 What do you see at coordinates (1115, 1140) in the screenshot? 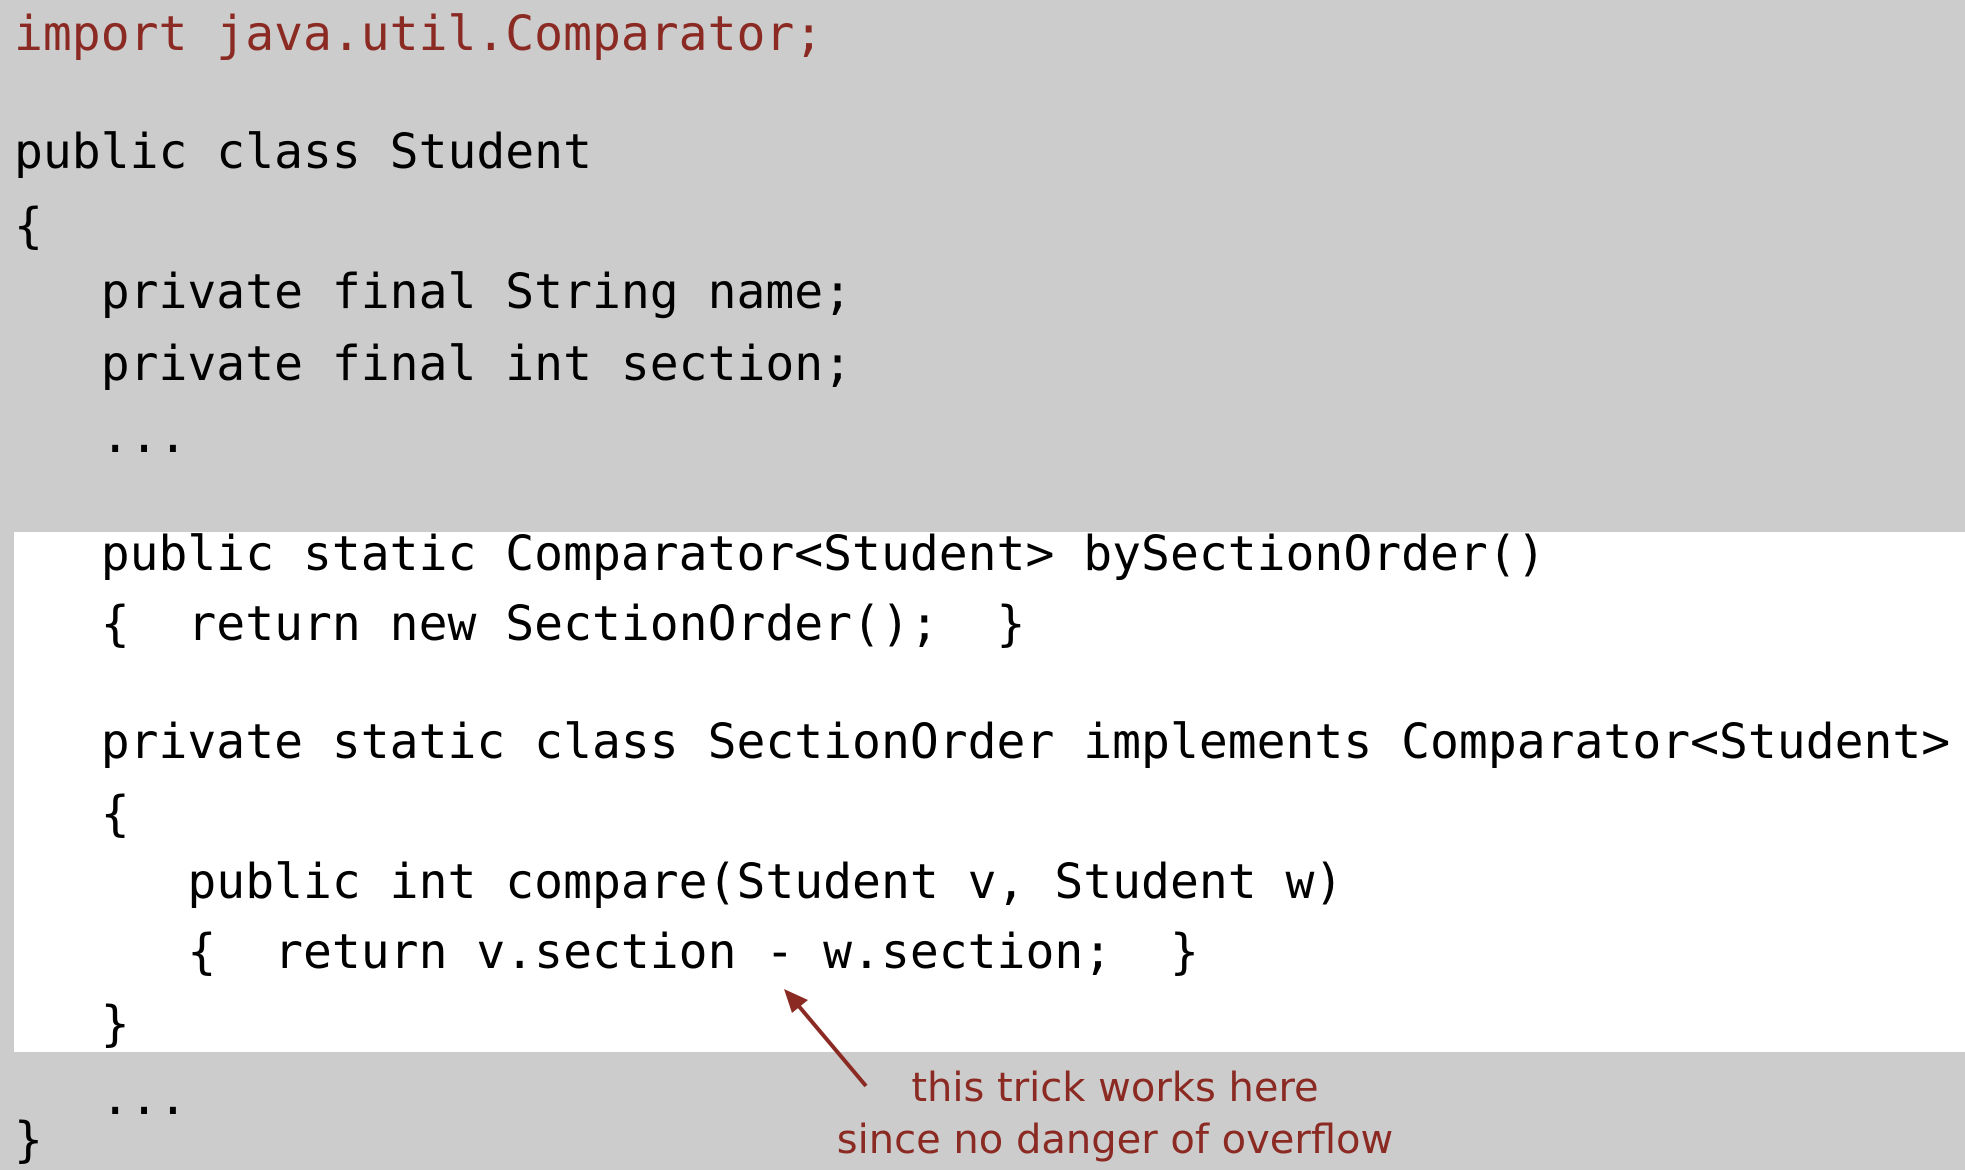
I see `annotation-line-2: since no danger of overflow` at bounding box center [1115, 1140].